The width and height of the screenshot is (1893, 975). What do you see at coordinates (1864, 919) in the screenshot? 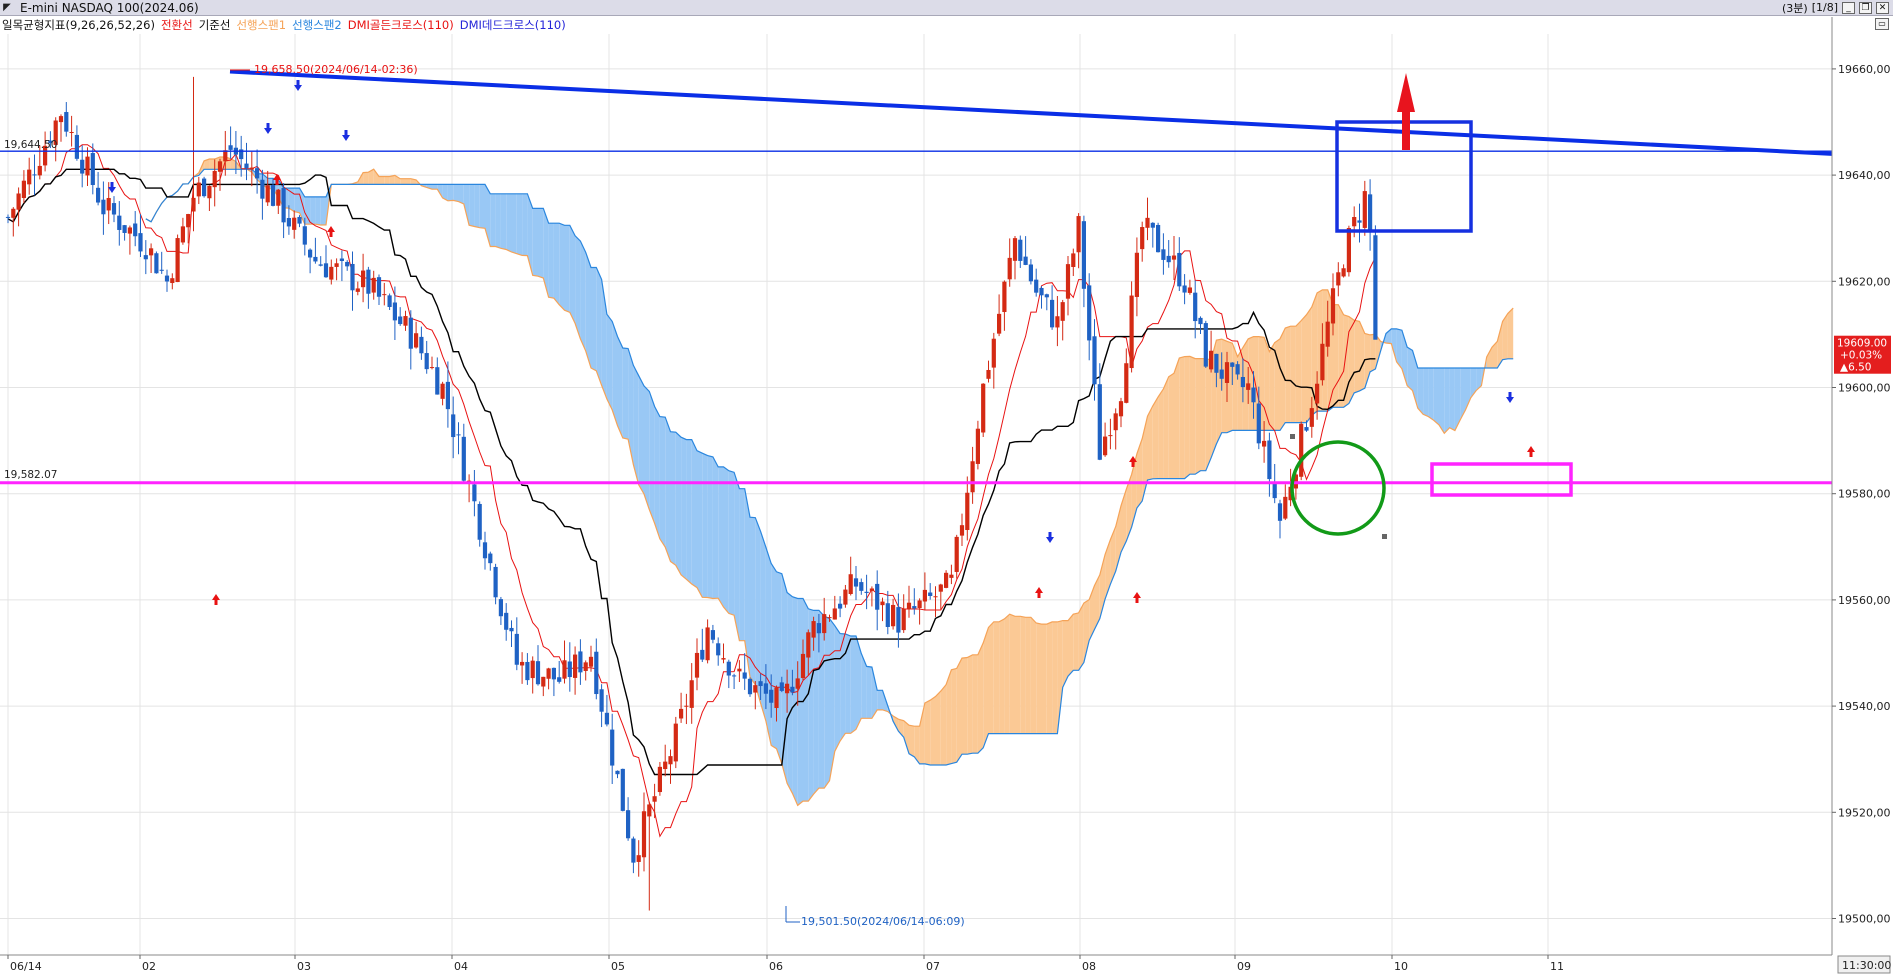
I see `y-tick-label: 19500,00` at bounding box center [1864, 919].